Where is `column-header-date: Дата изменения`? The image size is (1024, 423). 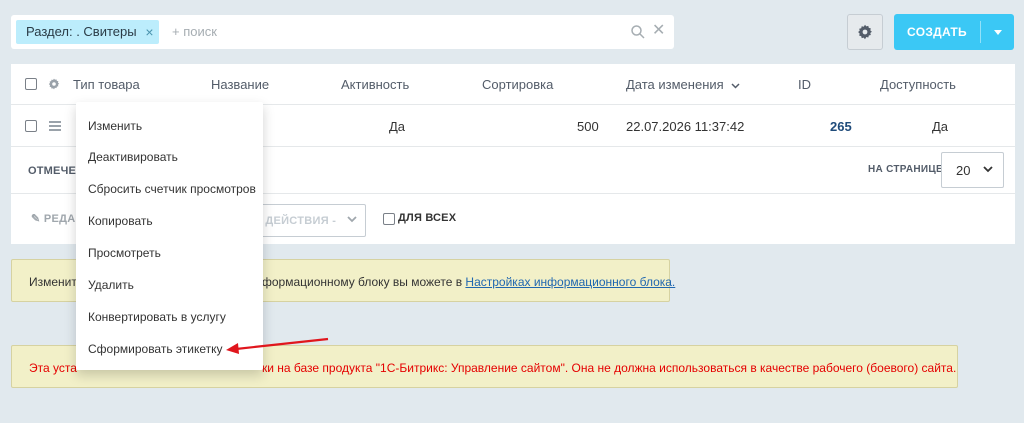 column-header-date: Дата изменения is located at coordinates (683, 84).